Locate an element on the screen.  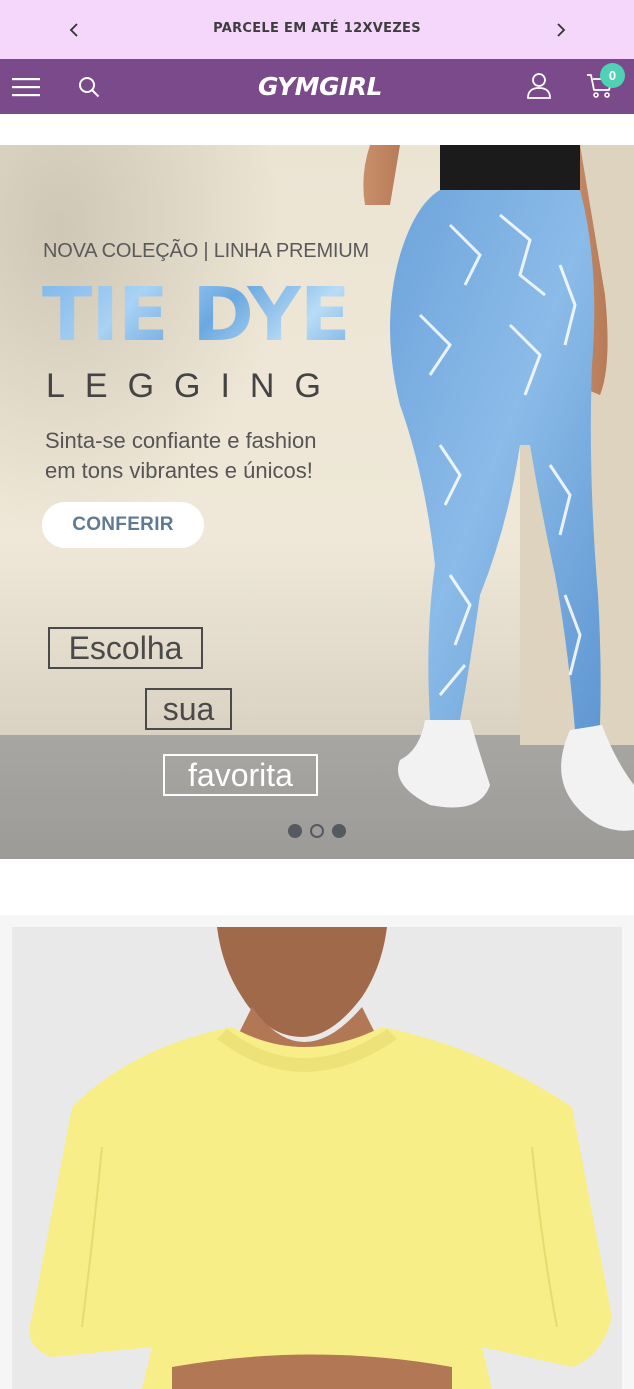
chevron-right-icon is located at coordinates (561, 30).